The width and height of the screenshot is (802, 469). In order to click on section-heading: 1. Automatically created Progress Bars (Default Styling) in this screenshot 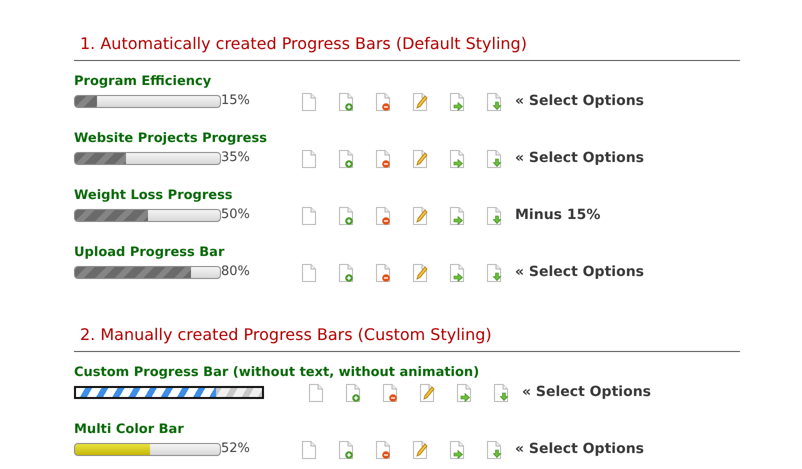, I will do `click(303, 43)`.